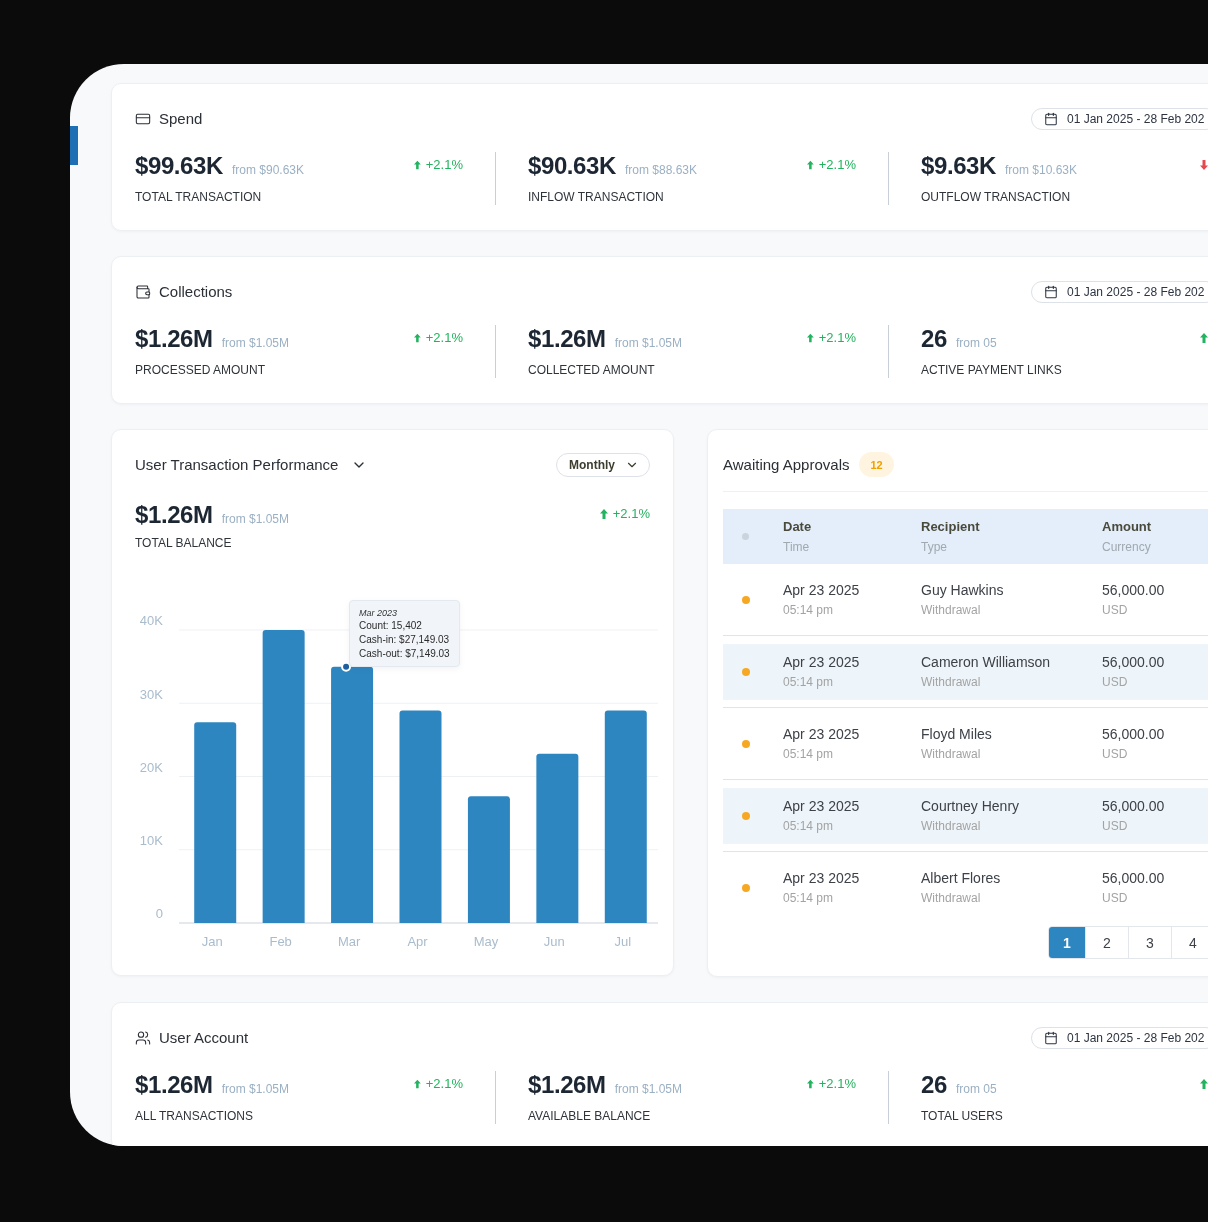 This screenshot has width=1208, height=1222. Describe the element at coordinates (196, 292) in the screenshot. I see `card-title: Collections` at that location.